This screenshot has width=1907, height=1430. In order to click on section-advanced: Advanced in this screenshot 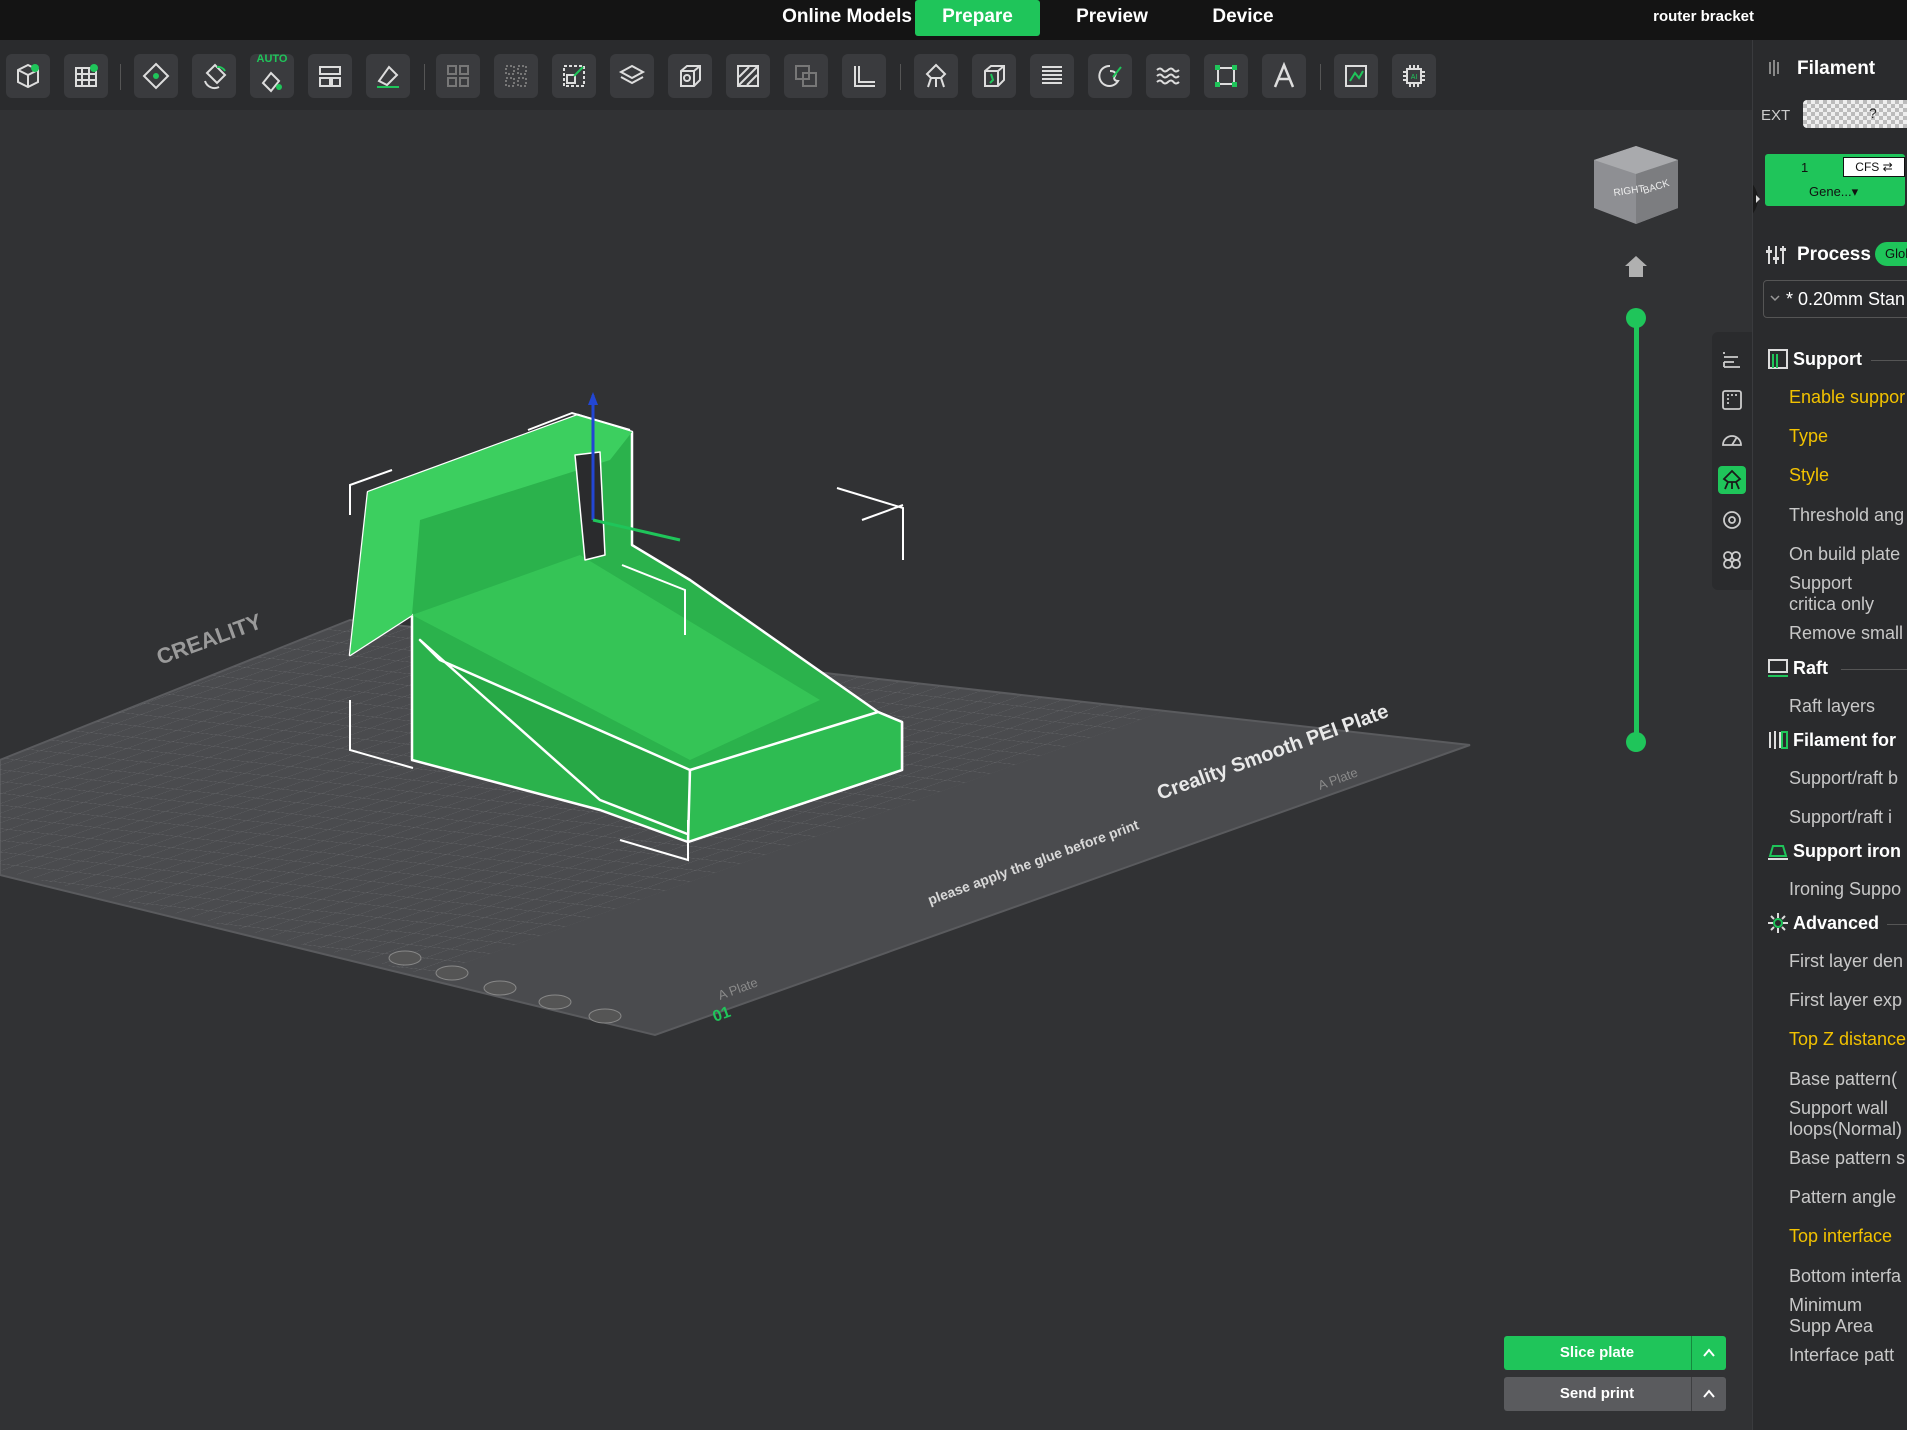, I will do `click(1836, 923)`.